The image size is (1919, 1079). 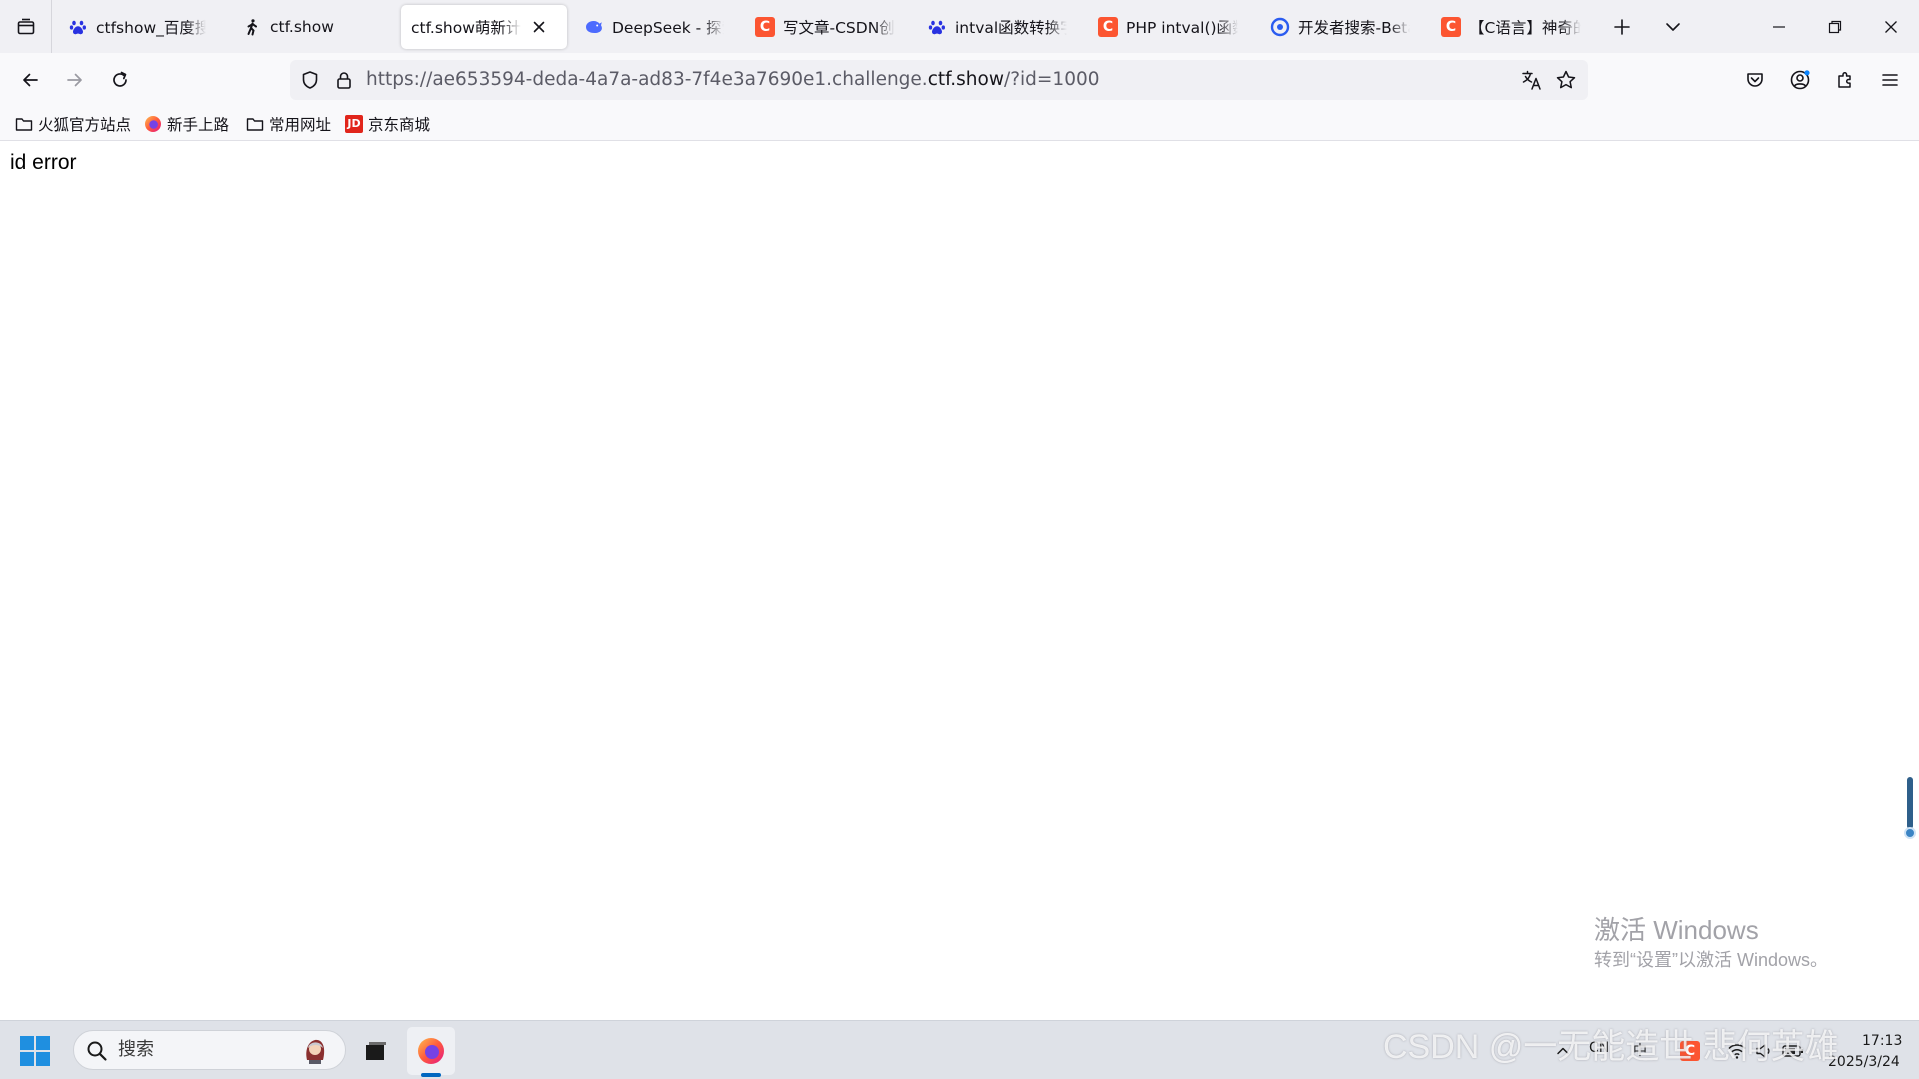 I want to click on url-domain: ctf.show, so click(x=965, y=79).